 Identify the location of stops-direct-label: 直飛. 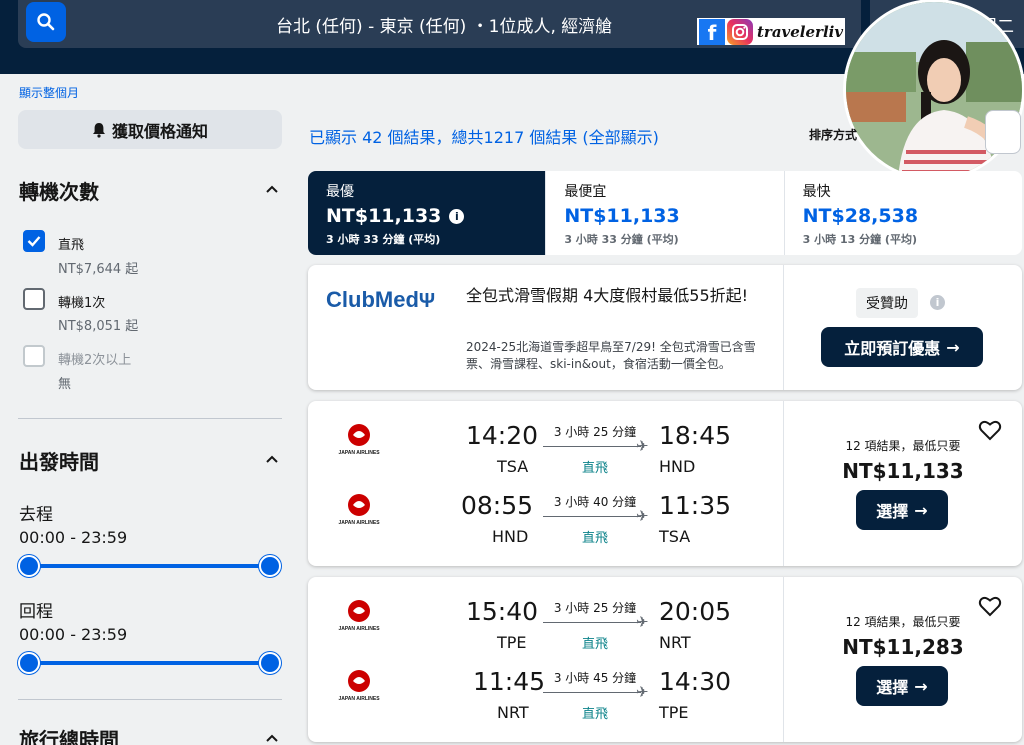
(71, 245).